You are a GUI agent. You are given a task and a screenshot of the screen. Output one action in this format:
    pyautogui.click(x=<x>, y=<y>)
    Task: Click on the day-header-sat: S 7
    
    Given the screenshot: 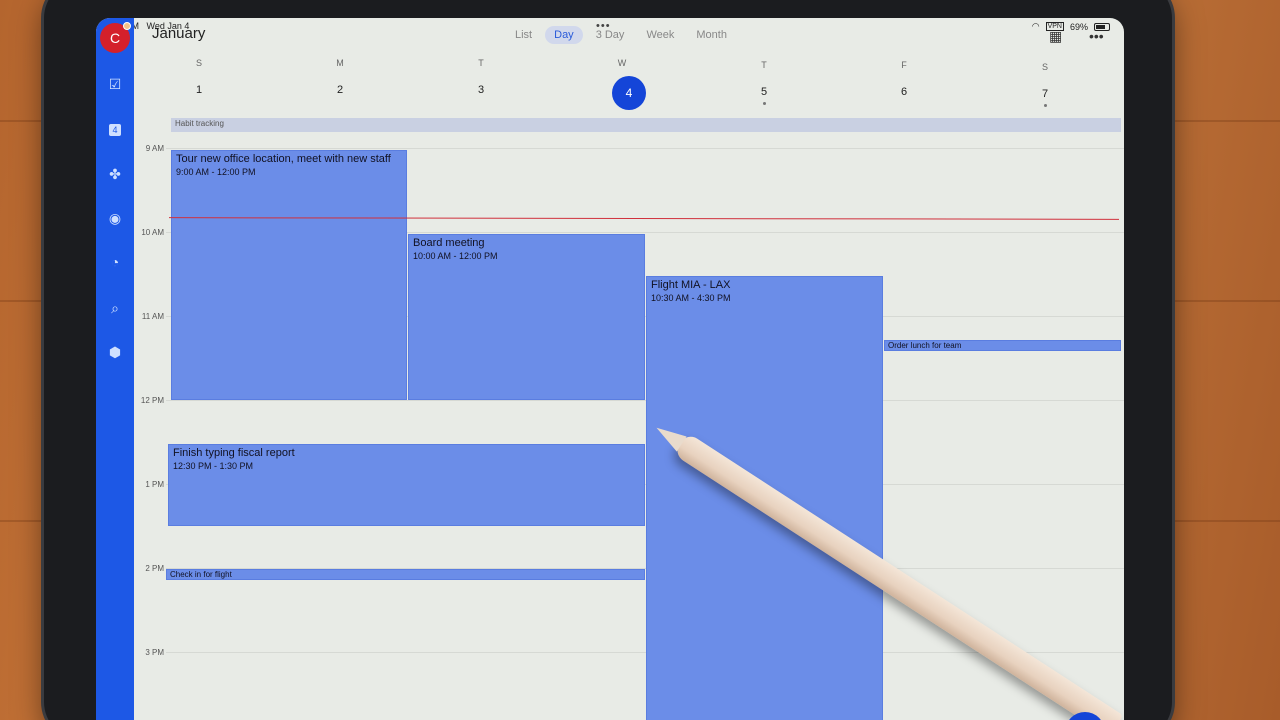 What is the action you would take?
    pyautogui.click(x=1045, y=81)
    